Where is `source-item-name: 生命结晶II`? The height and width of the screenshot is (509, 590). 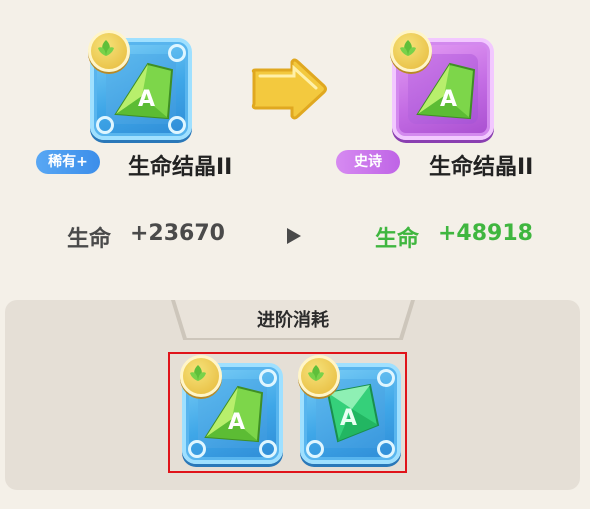
source-item-name: 生命结晶II is located at coordinates (180, 167).